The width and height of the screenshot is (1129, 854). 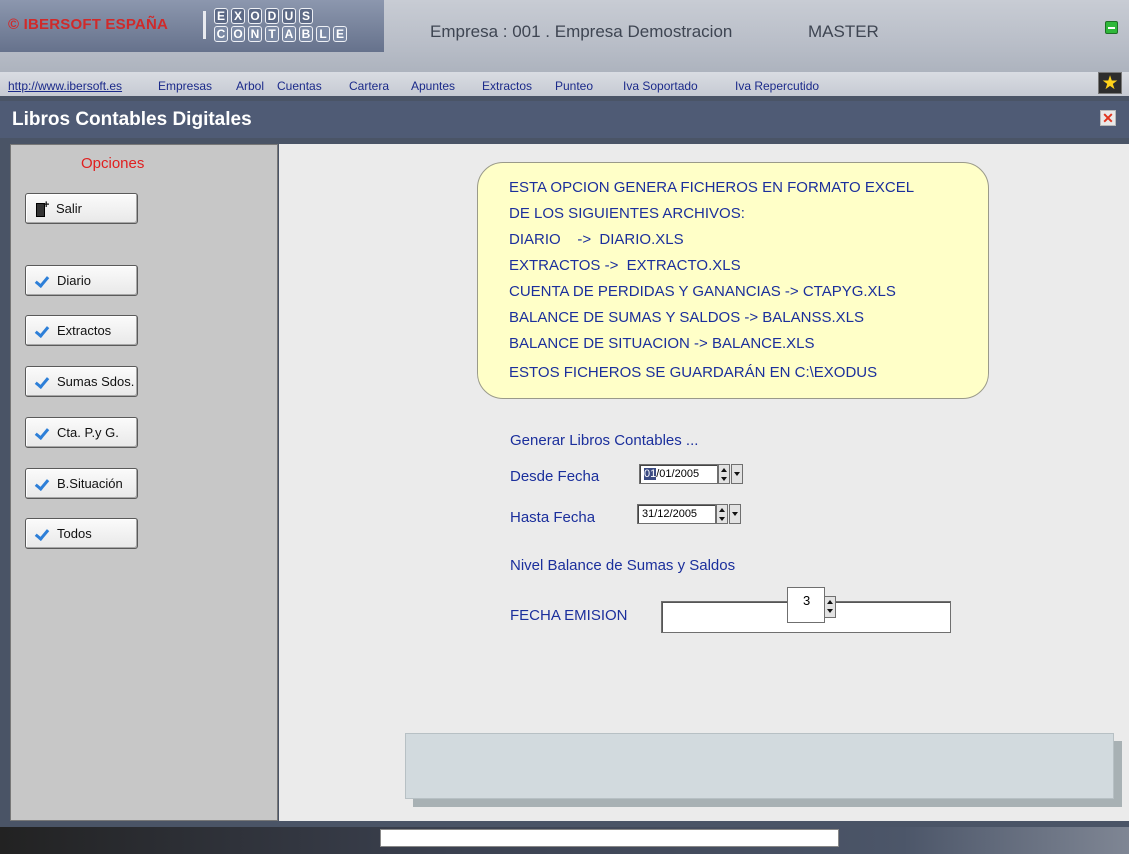 What do you see at coordinates (289, 34) in the screenshot?
I see `logo-letter: A` at bounding box center [289, 34].